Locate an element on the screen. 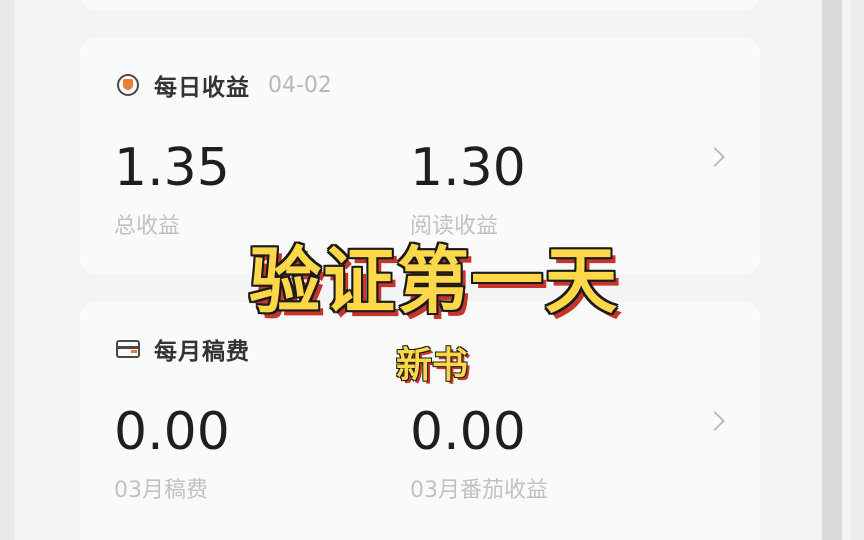 Image resolution: width=864 pixels, height=540 pixels. fanqie-earnings-value: 0.00 is located at coordinates (468, 432).